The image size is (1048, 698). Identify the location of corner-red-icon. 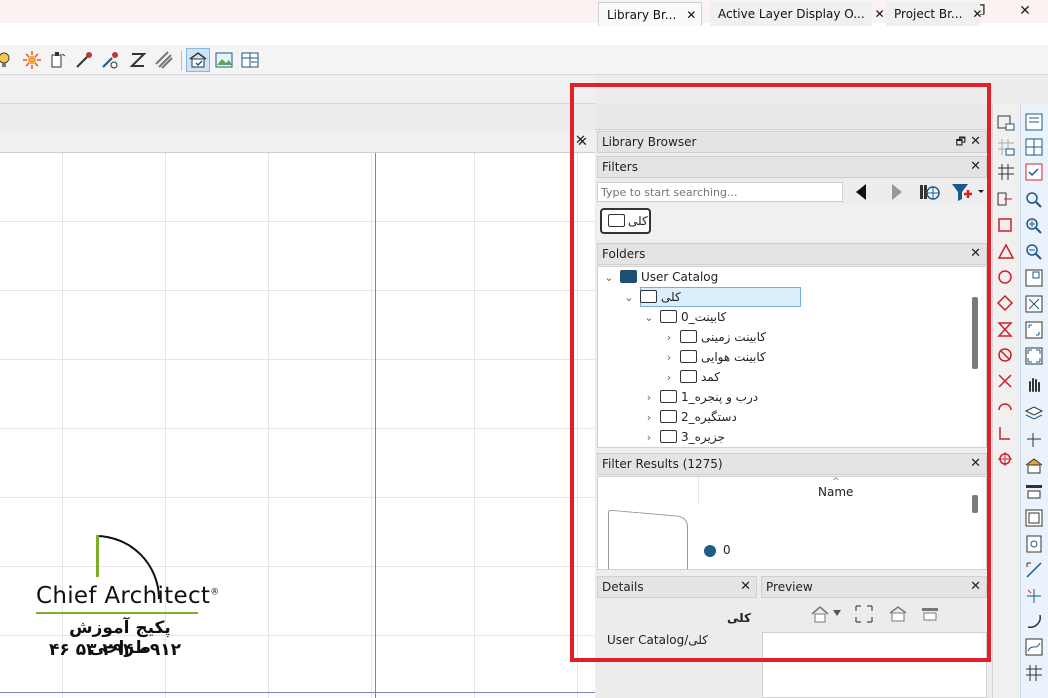
(1006, 434).